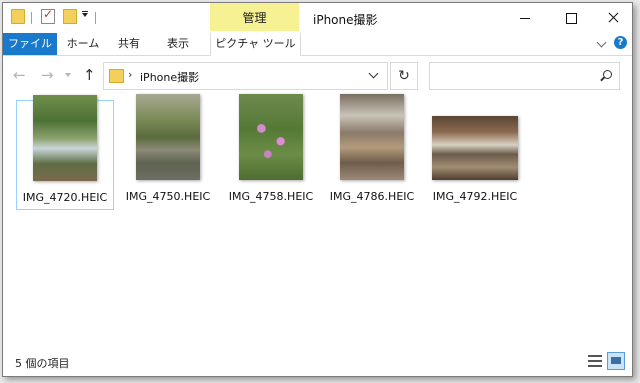 The image size is (640, 383). I want to click on file-name: IMG_4792.HEIC, so click(475, 196).